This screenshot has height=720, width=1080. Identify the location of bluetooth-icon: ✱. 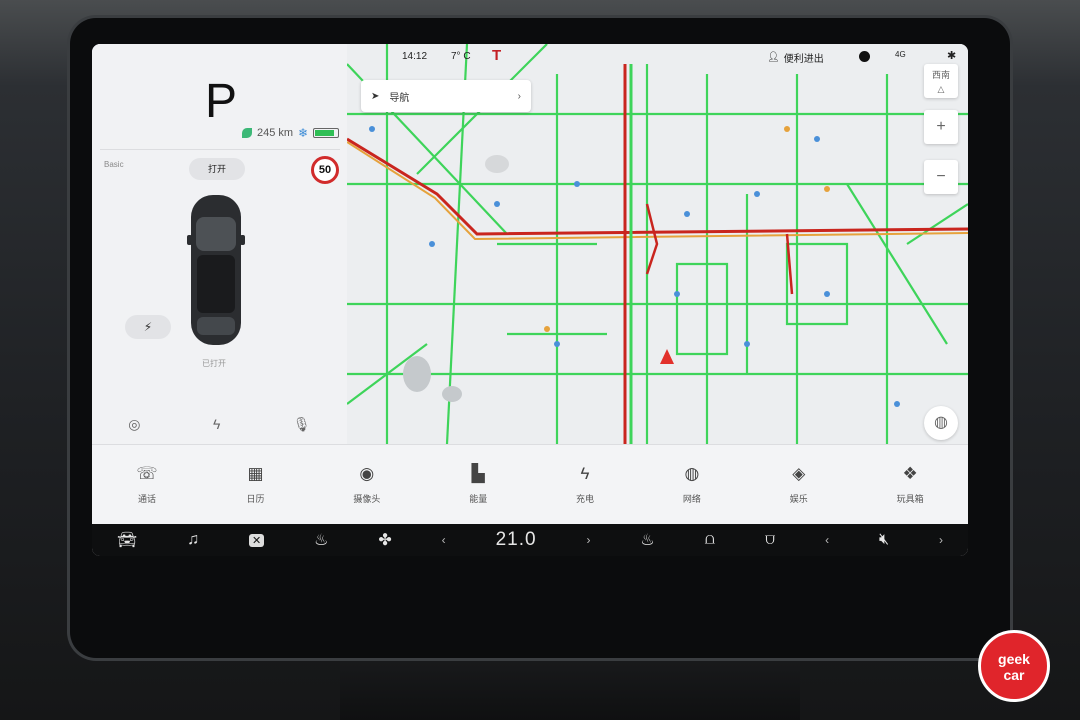
(951, 55).